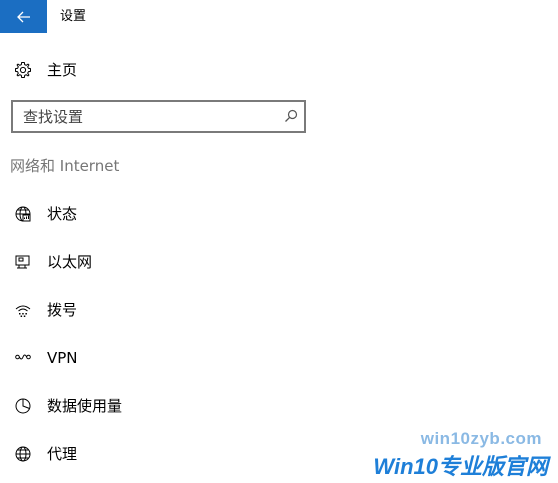 The width and height of the screenshot is (558, 483). What do you see at coordinates (160, 310) in the screenshot?
I see `nav-item-dialup: 拨号` at bounding box center [160, 310].